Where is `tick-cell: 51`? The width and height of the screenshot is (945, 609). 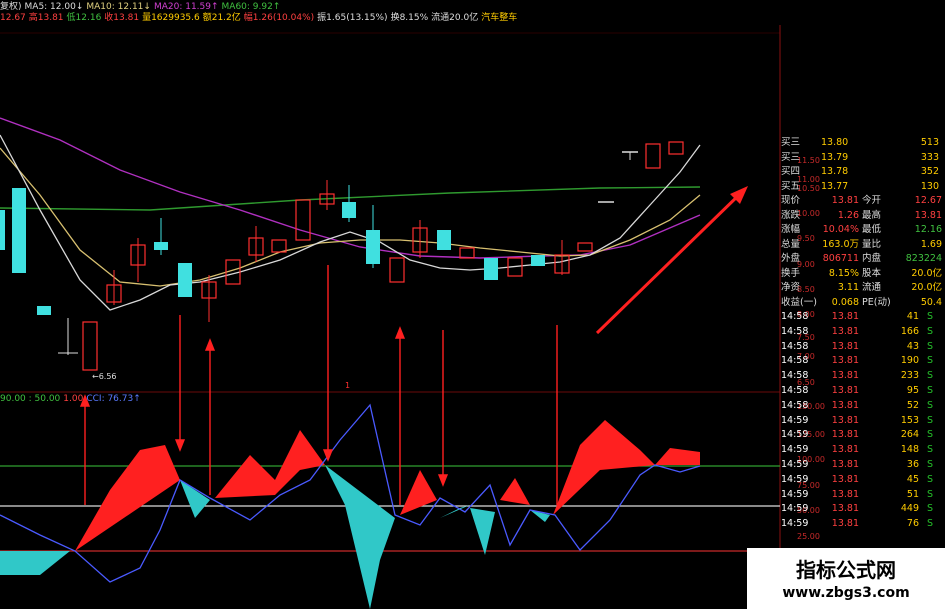
tick-cell: 51 is located at coordinates (912, 494).